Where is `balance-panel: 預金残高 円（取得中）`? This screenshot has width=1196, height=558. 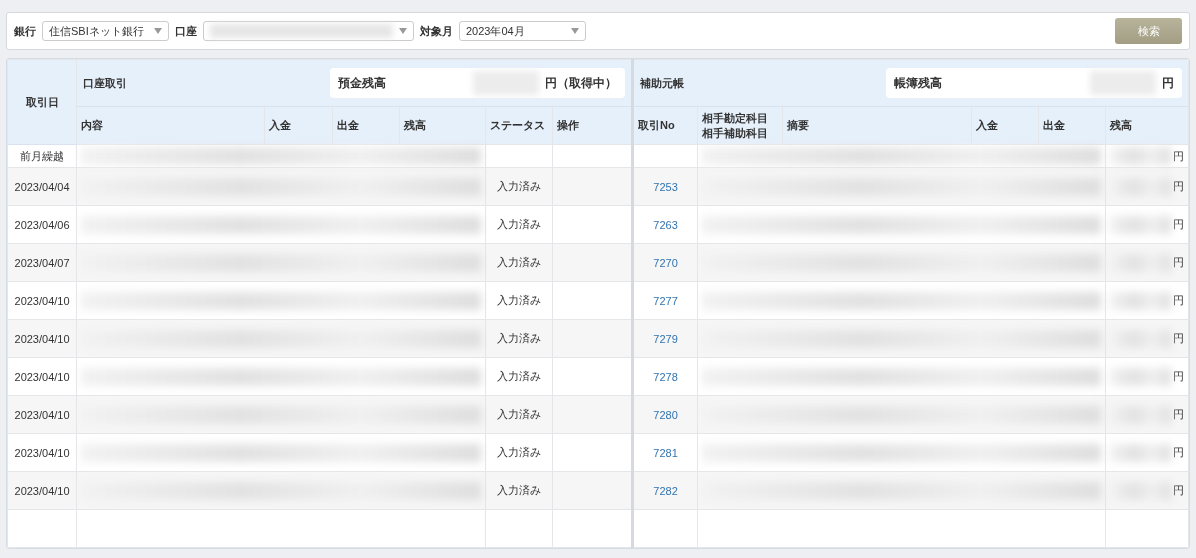
balance-panel: 預金残高 円（取得中） is located at coordinates (478, 83).